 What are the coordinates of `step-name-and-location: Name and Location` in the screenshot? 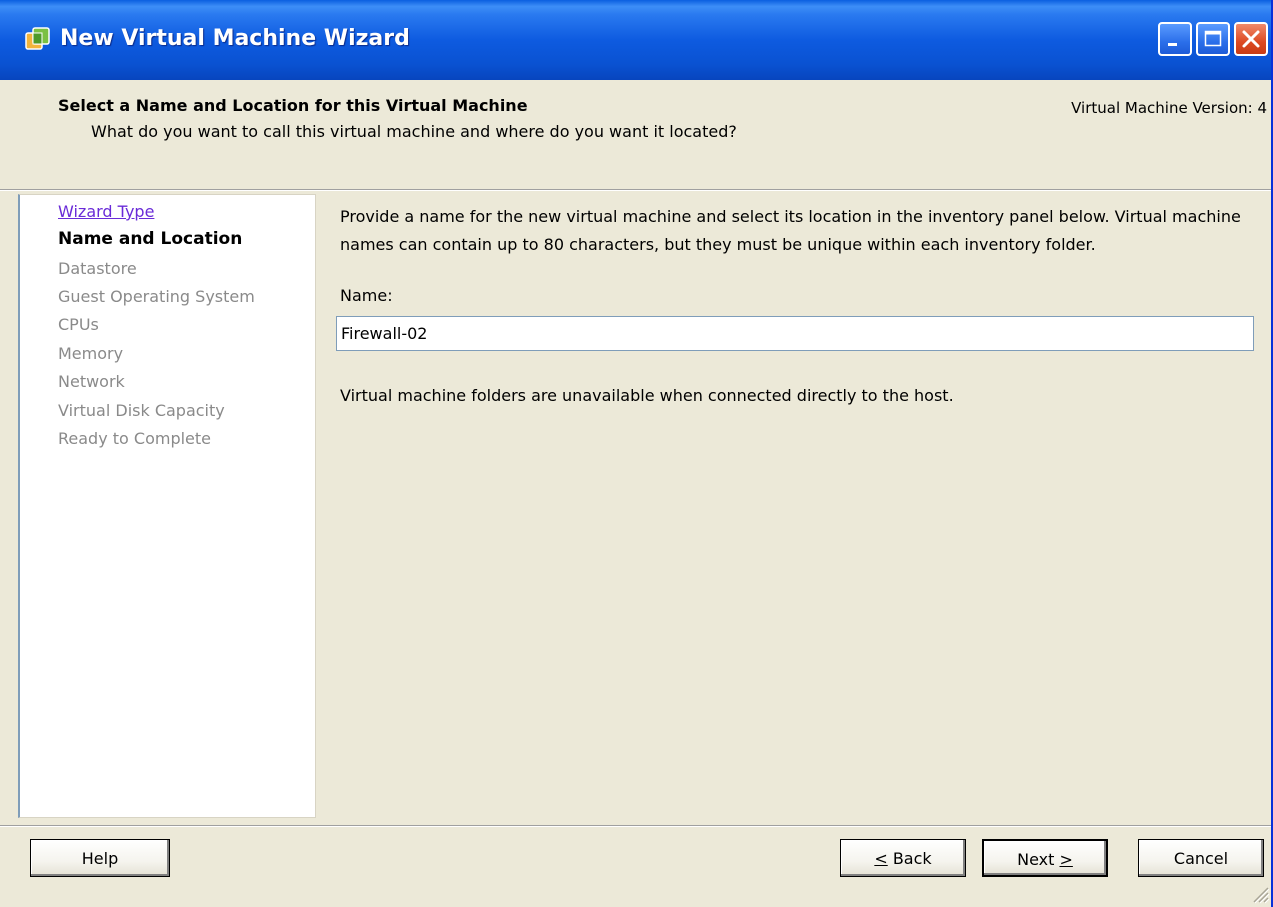 It's located at (150, 239).